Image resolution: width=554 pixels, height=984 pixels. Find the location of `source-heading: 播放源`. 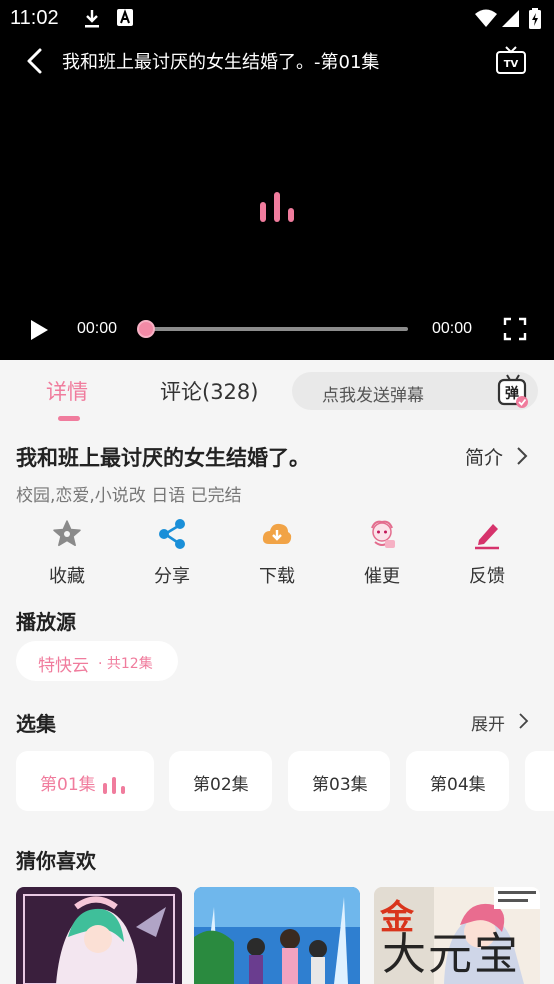

source-heading: 播放源 is located at coordinates (46, 622).